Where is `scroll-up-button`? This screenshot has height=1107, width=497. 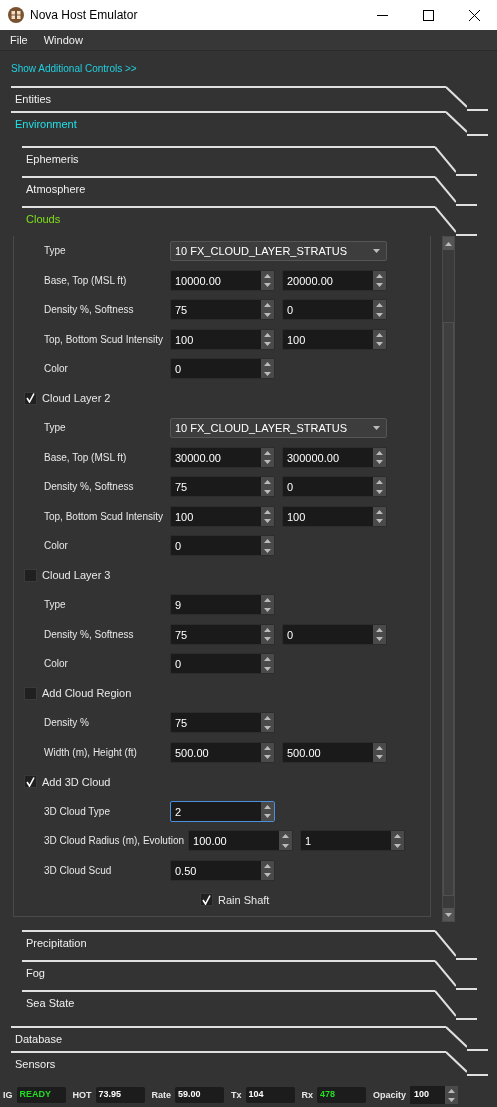 scroll-up-button is located at coordinates (448, 243).